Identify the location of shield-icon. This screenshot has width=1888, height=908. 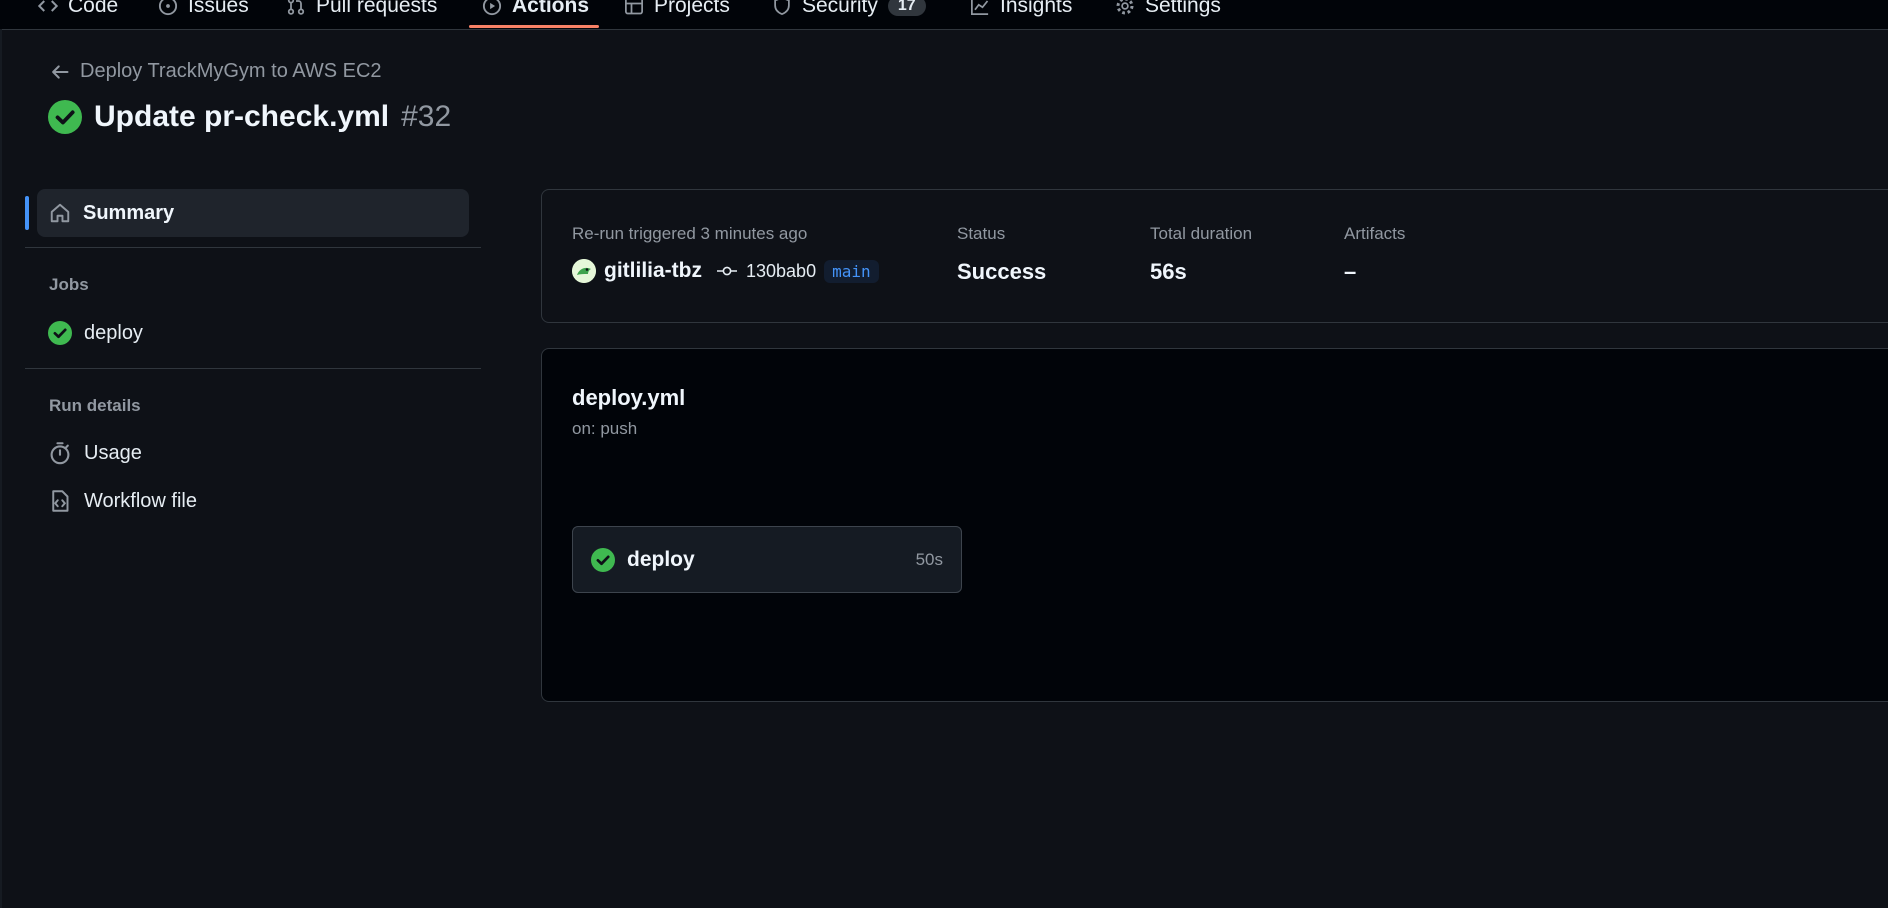
(782, 8).